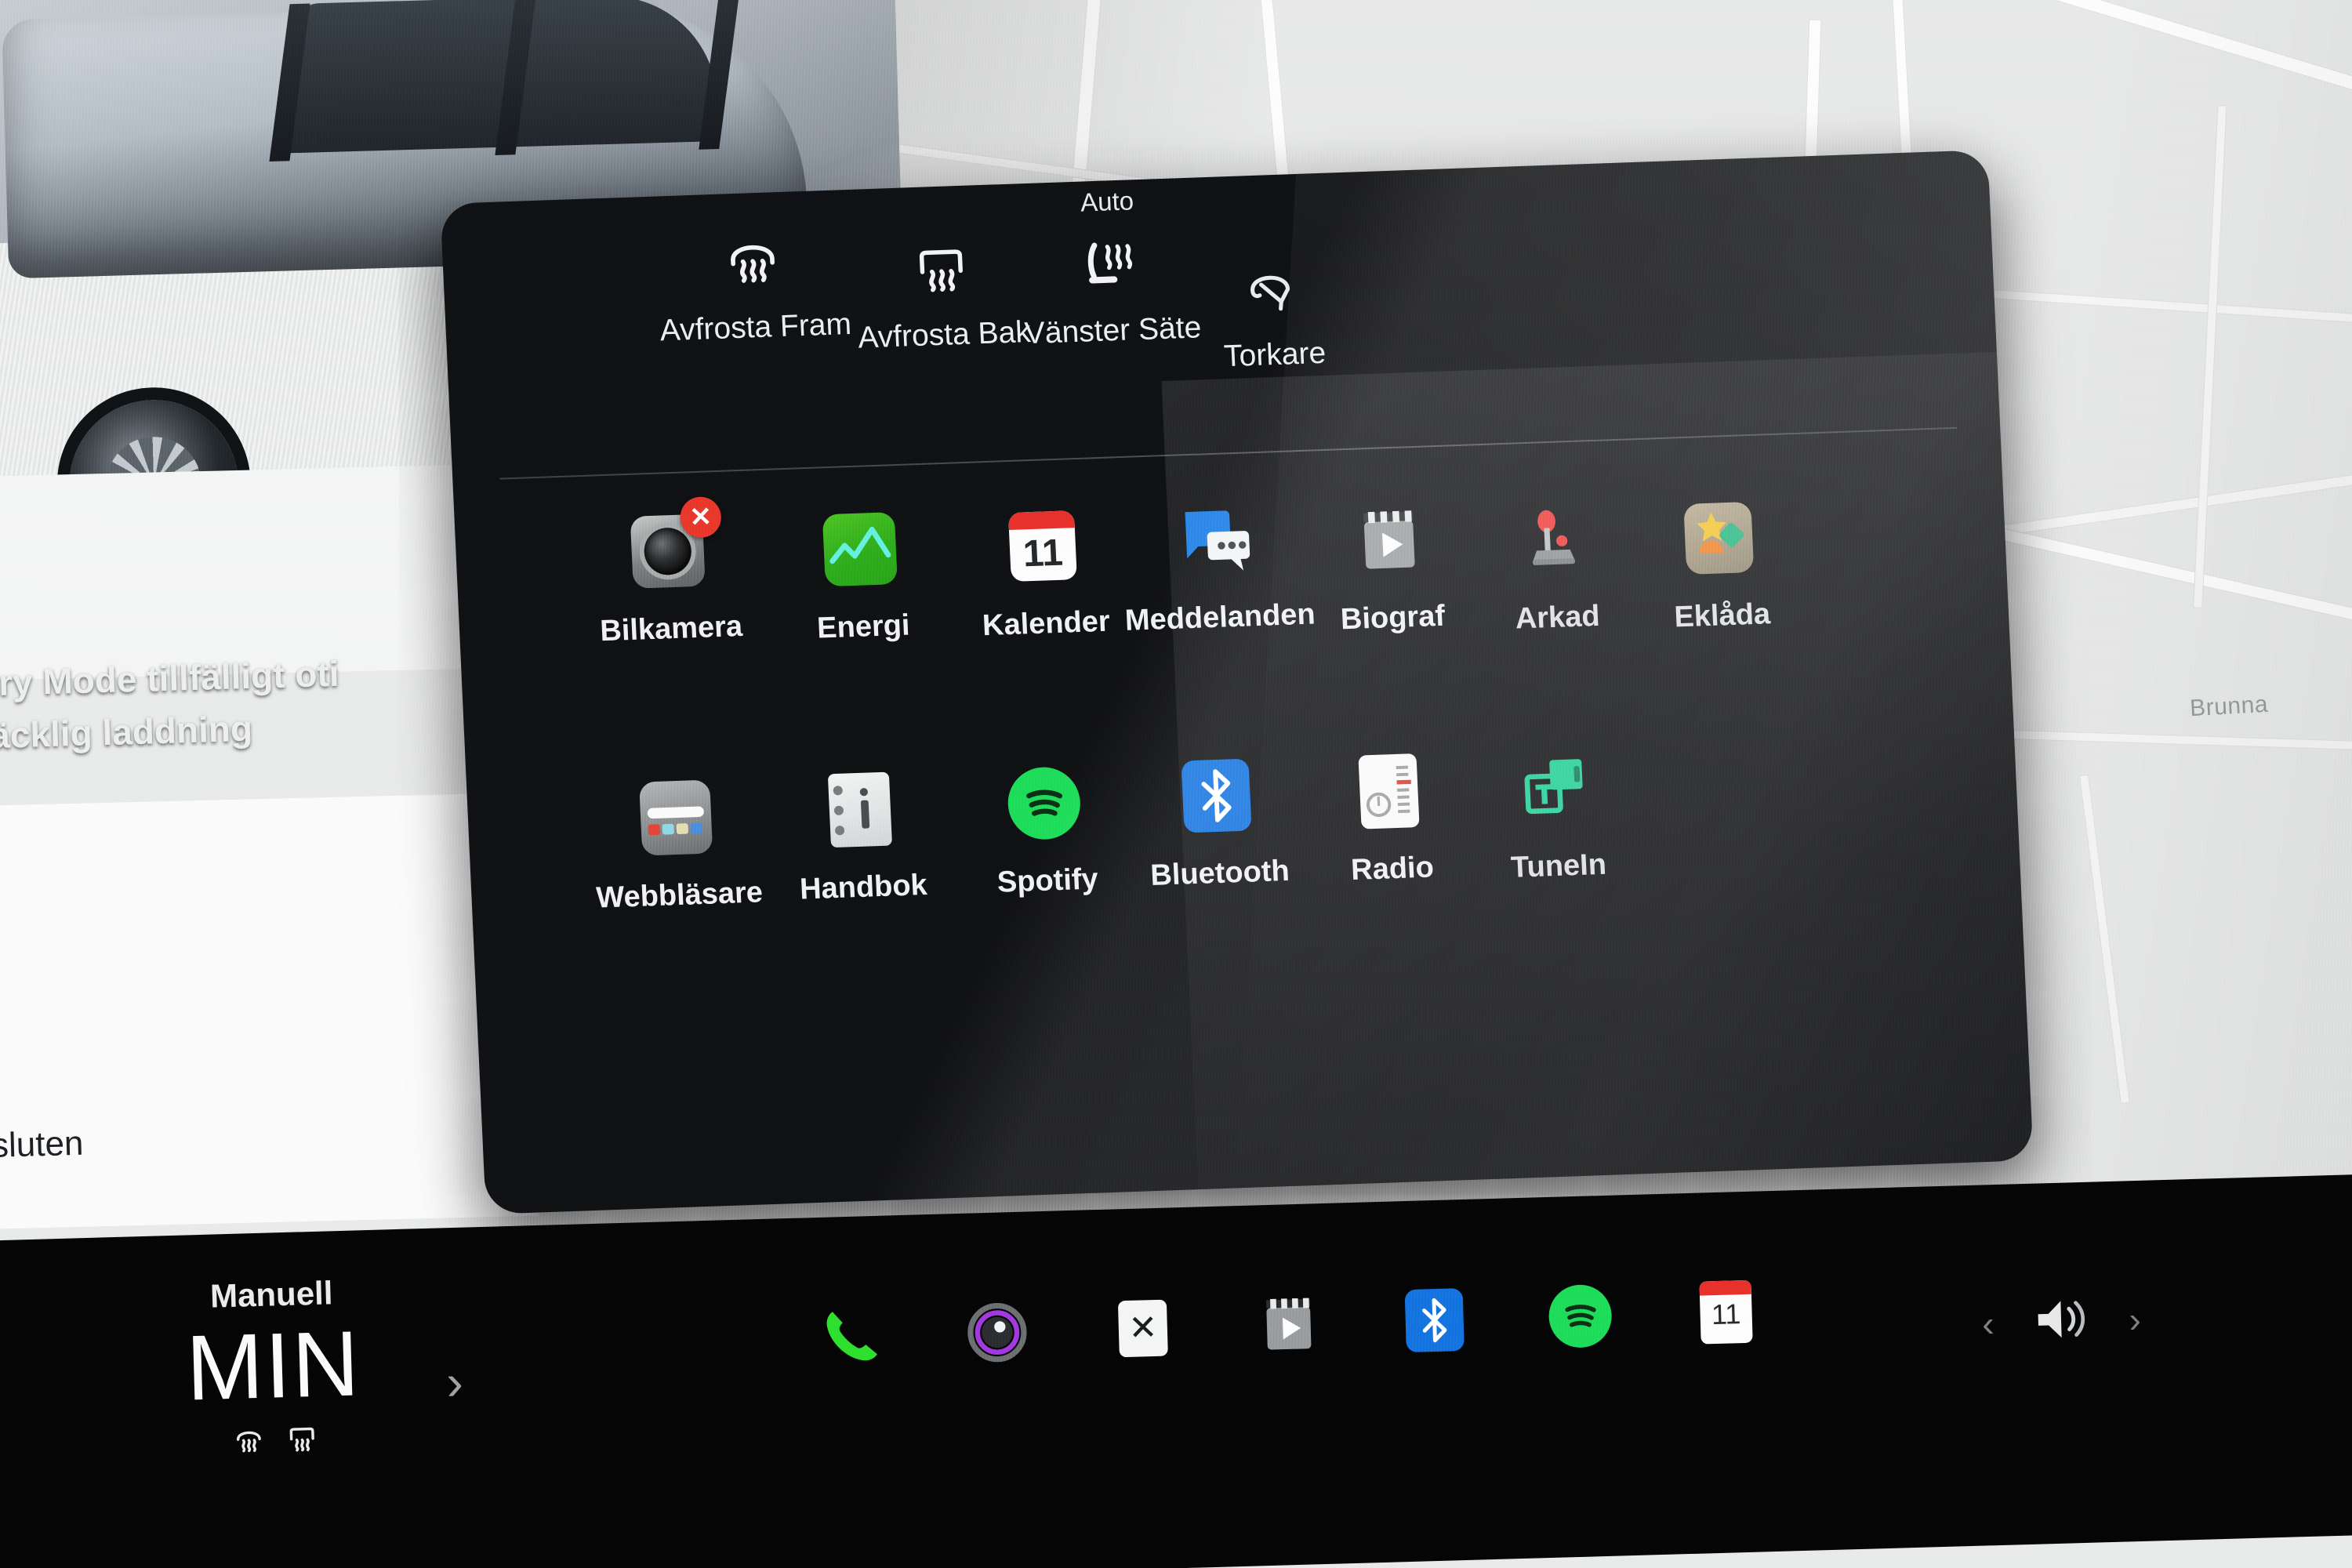  I want to click on volume-icon, so click(2061, 1321).